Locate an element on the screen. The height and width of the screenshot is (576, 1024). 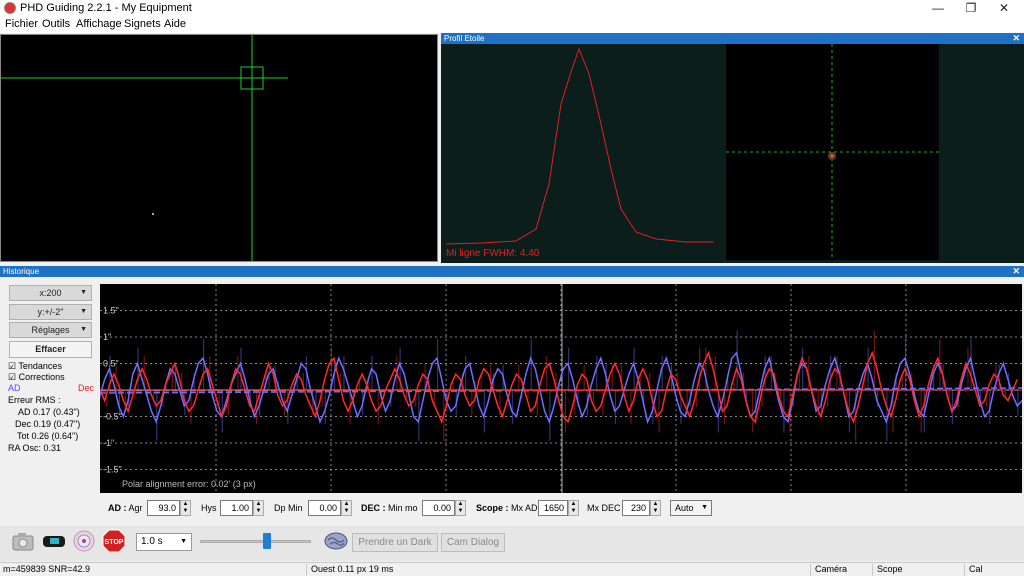
gamma-slider-track is located at coordinates (255, 541).